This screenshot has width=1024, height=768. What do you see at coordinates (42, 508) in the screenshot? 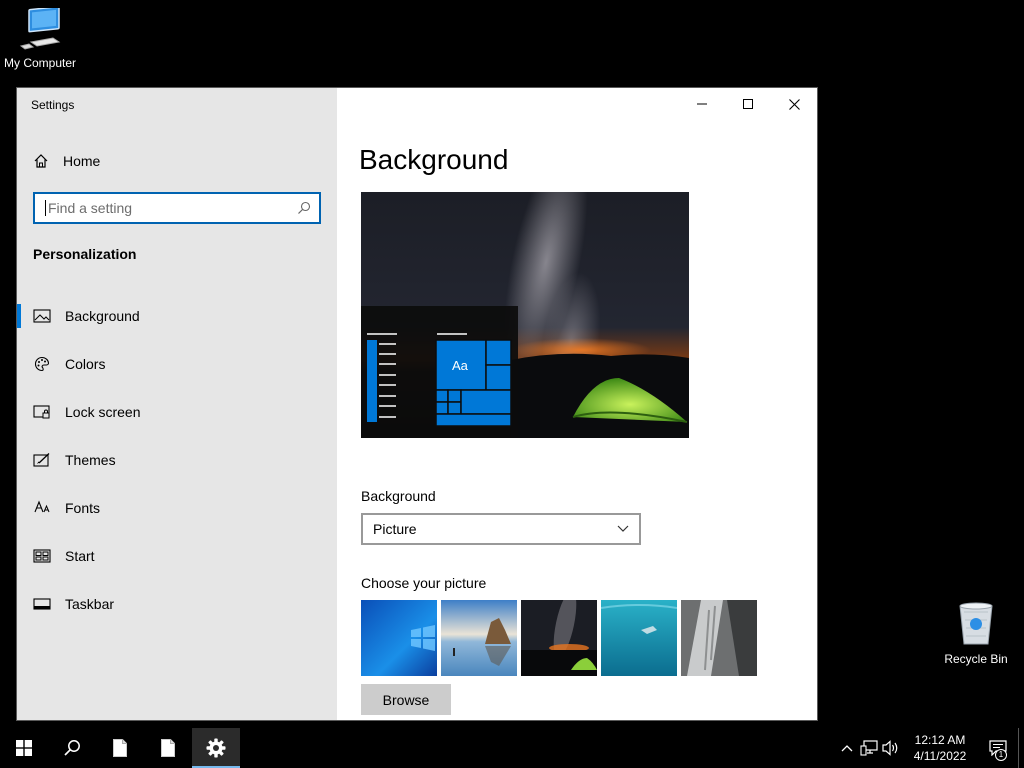
I see `fonts-icon` at bounding box center [42, 508].